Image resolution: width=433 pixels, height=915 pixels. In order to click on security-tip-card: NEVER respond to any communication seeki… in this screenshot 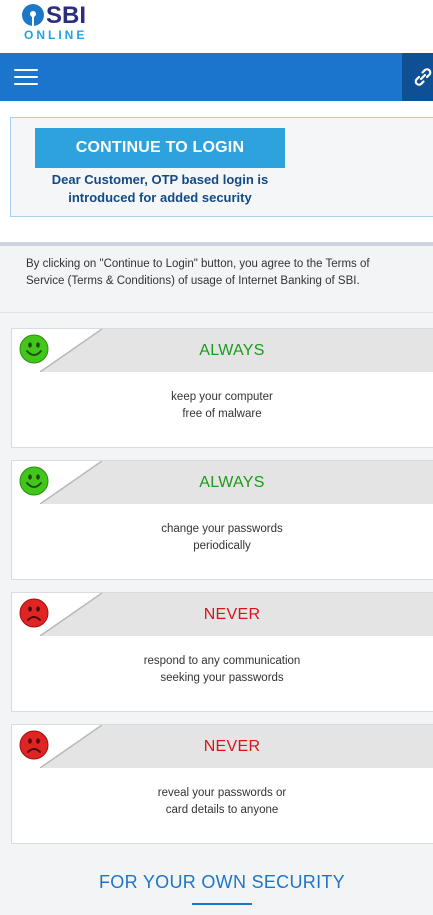, I will do `click(222, 652)`.